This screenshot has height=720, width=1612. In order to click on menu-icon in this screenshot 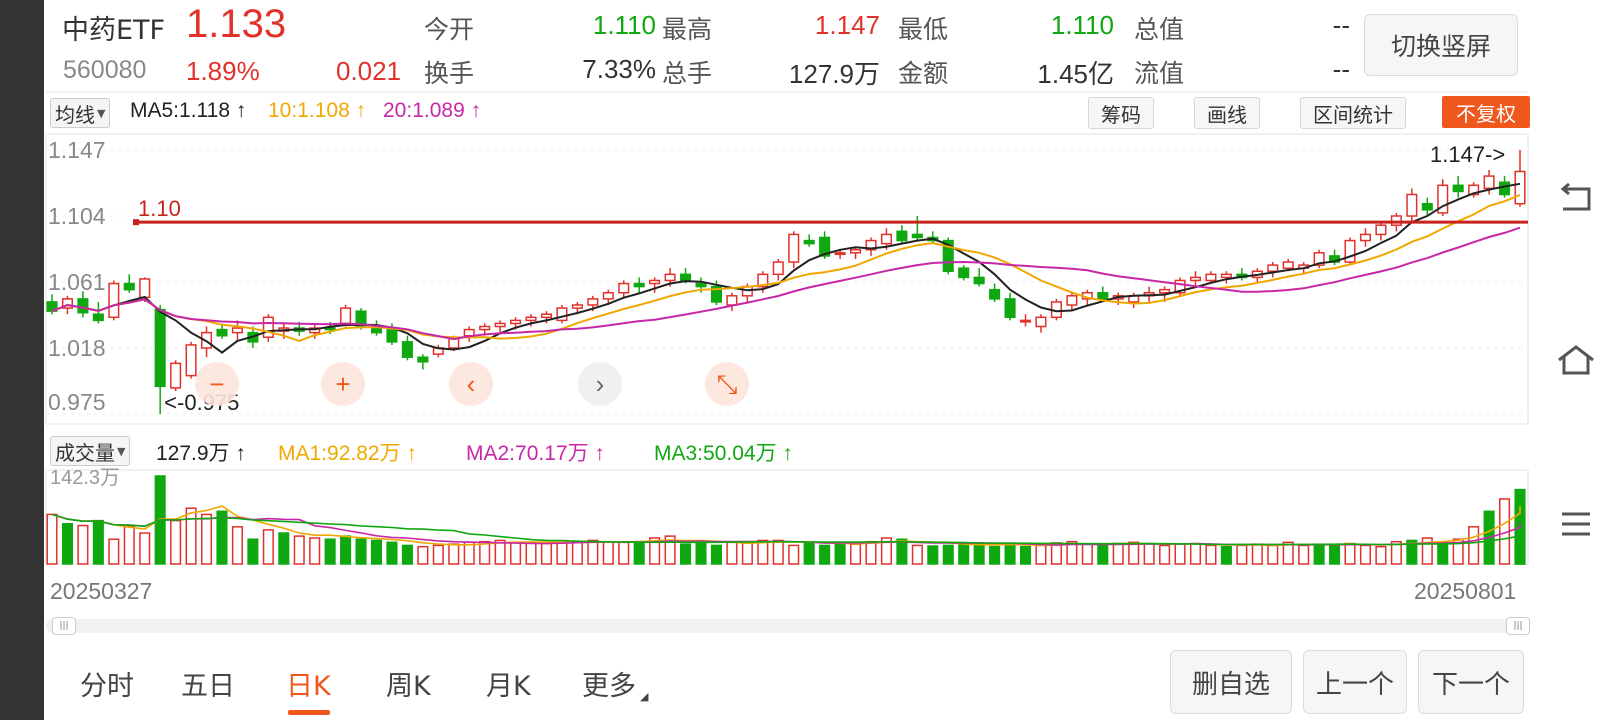, I will do `click(1576, 524)`.